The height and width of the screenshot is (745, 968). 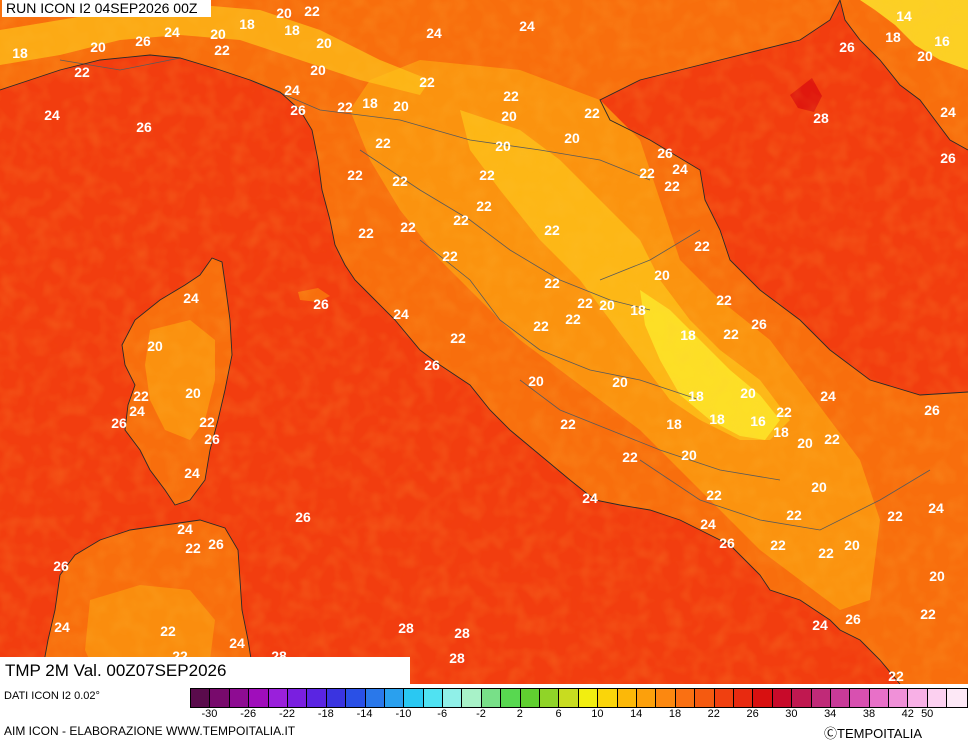 What do you see at coordinates (713, 714) in the screenshot?
I see `colorbar-tick-label: 22` at bounding box center [713, 714].